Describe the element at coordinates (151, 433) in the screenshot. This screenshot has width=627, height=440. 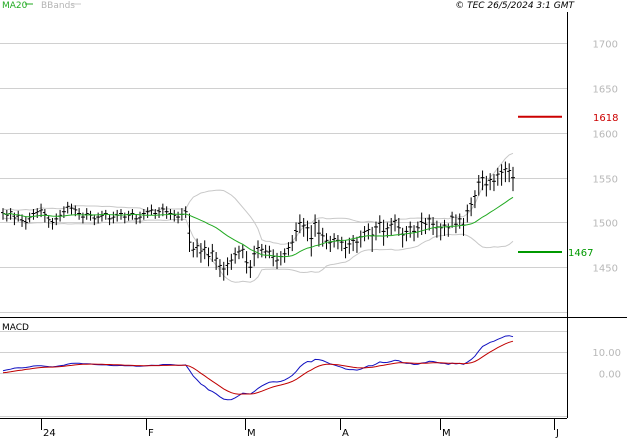
I see `x-tick-label: F` at that location.